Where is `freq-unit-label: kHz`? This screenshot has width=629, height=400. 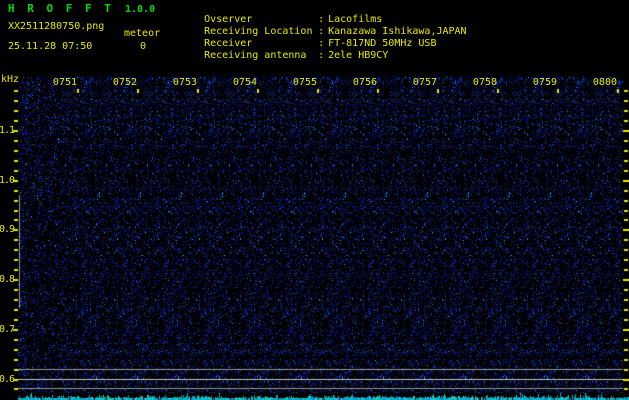 freq-unit-label: kHz is located at coordinates (10, 79).